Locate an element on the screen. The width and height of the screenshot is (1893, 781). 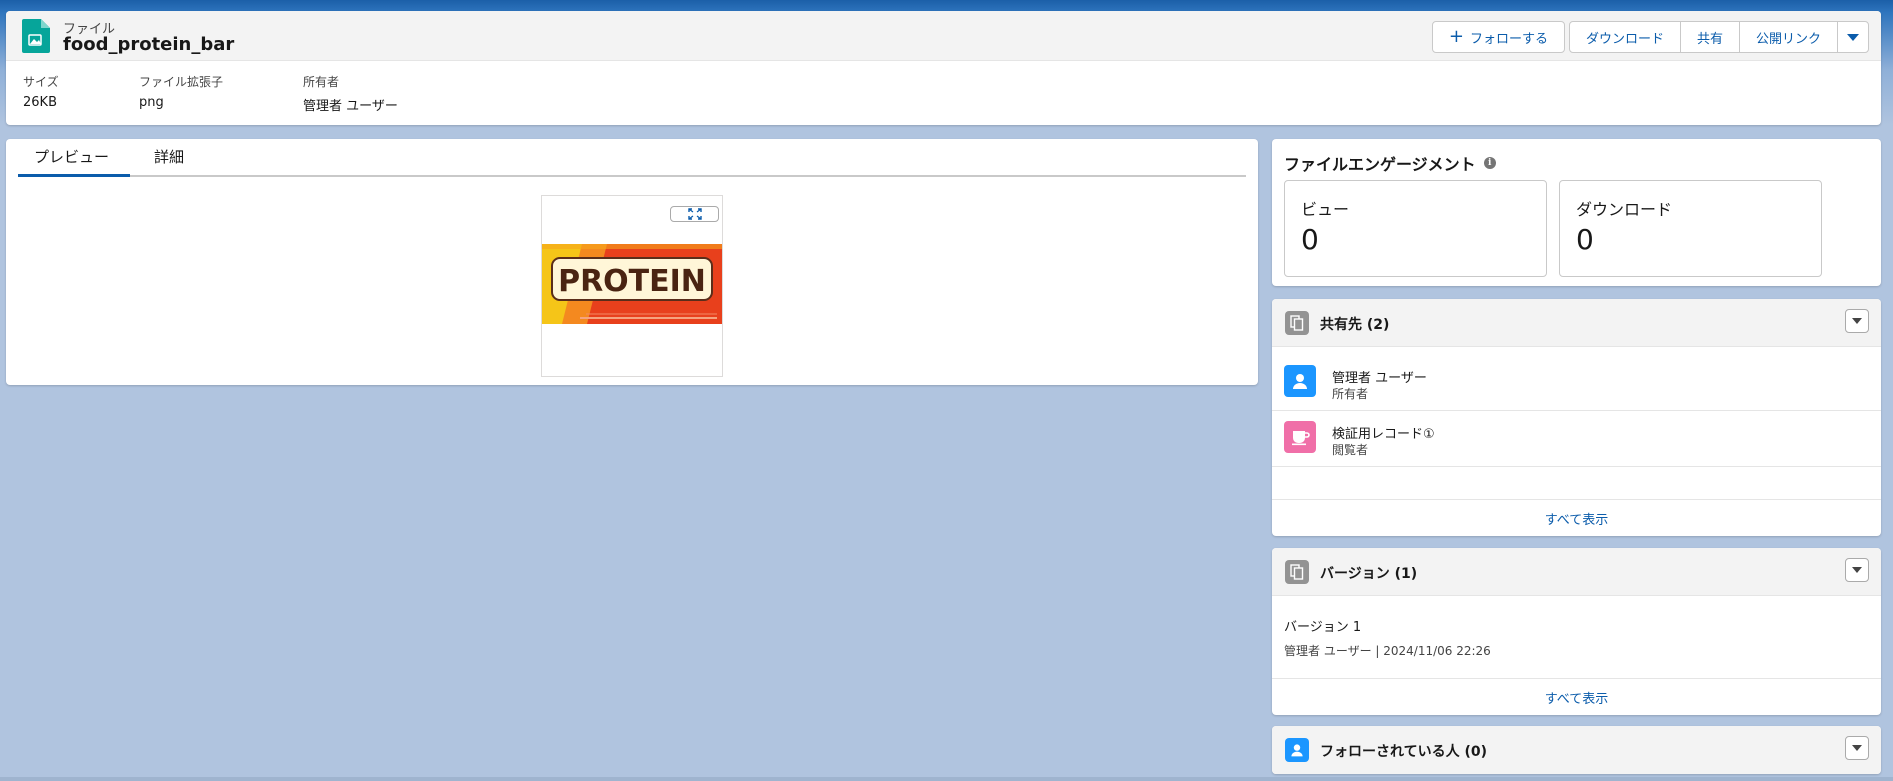
version-list-item: バージョン 1 管理者 ユーザー | 2024/11/06 22:26 is located at coordinates (1576, 627).